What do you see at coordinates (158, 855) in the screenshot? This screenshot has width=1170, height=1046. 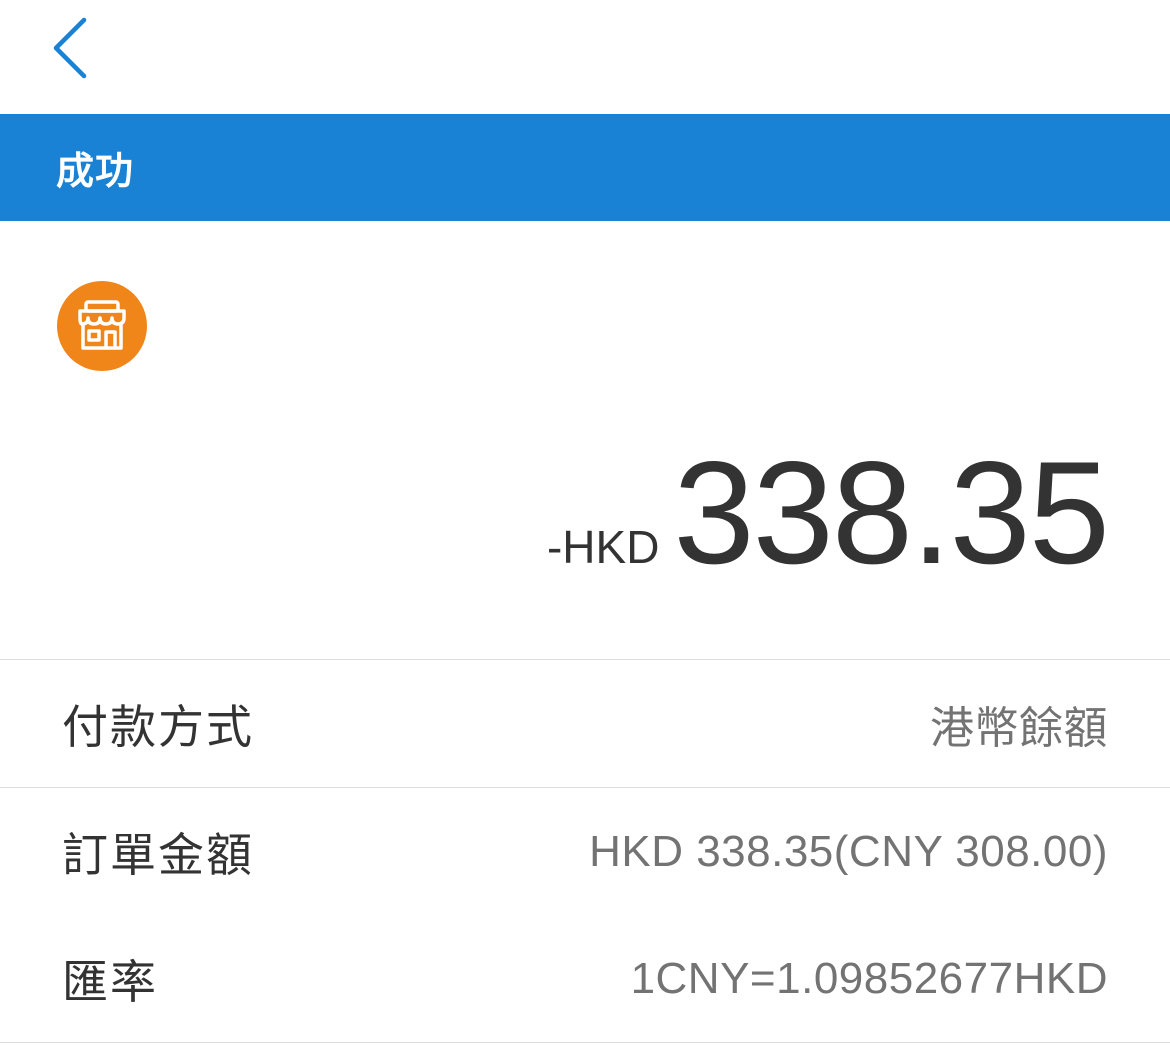 I see `order-amount-label: 訂單金額` at bounding box center [158, 855].